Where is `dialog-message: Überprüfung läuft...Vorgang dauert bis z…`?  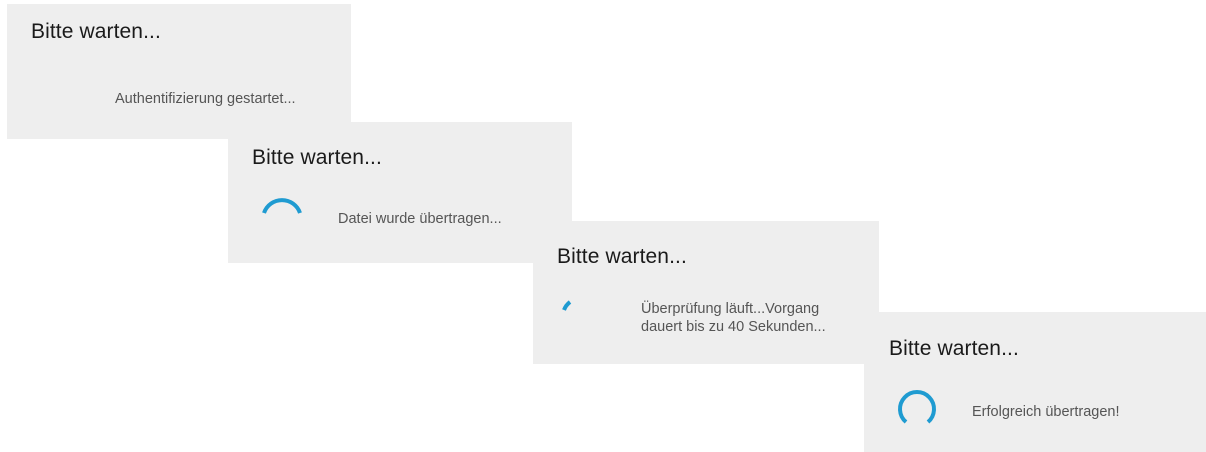 dialog-message: Überprüfung läuft...Vorgang dauert bis z… is located at coordinates (733, 318).